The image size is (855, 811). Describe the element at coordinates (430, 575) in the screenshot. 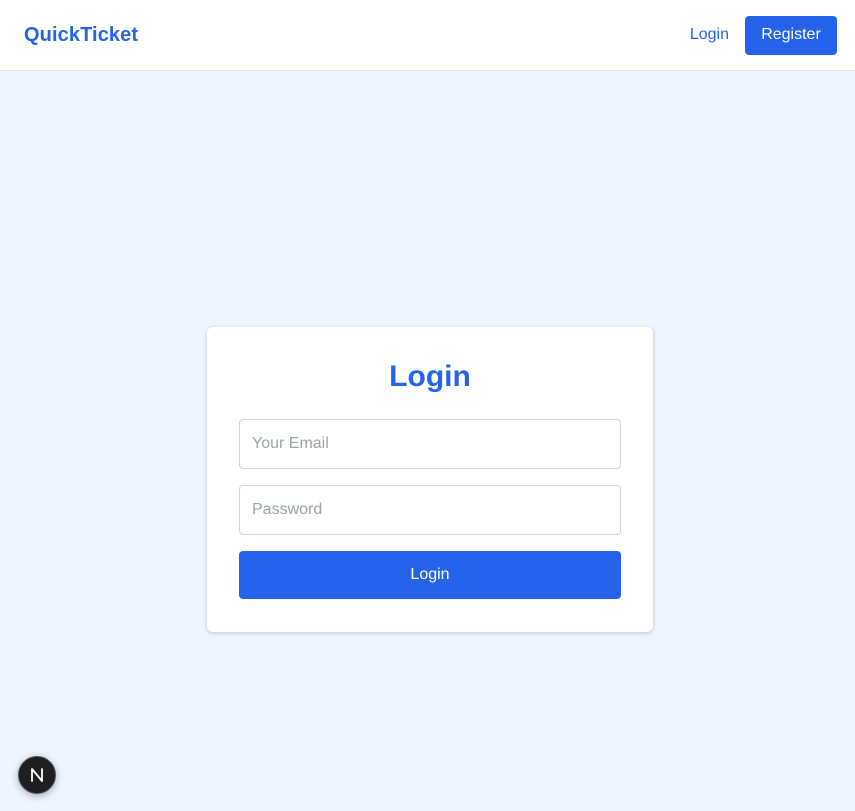

I see `login-submit-button: Login` at that location.